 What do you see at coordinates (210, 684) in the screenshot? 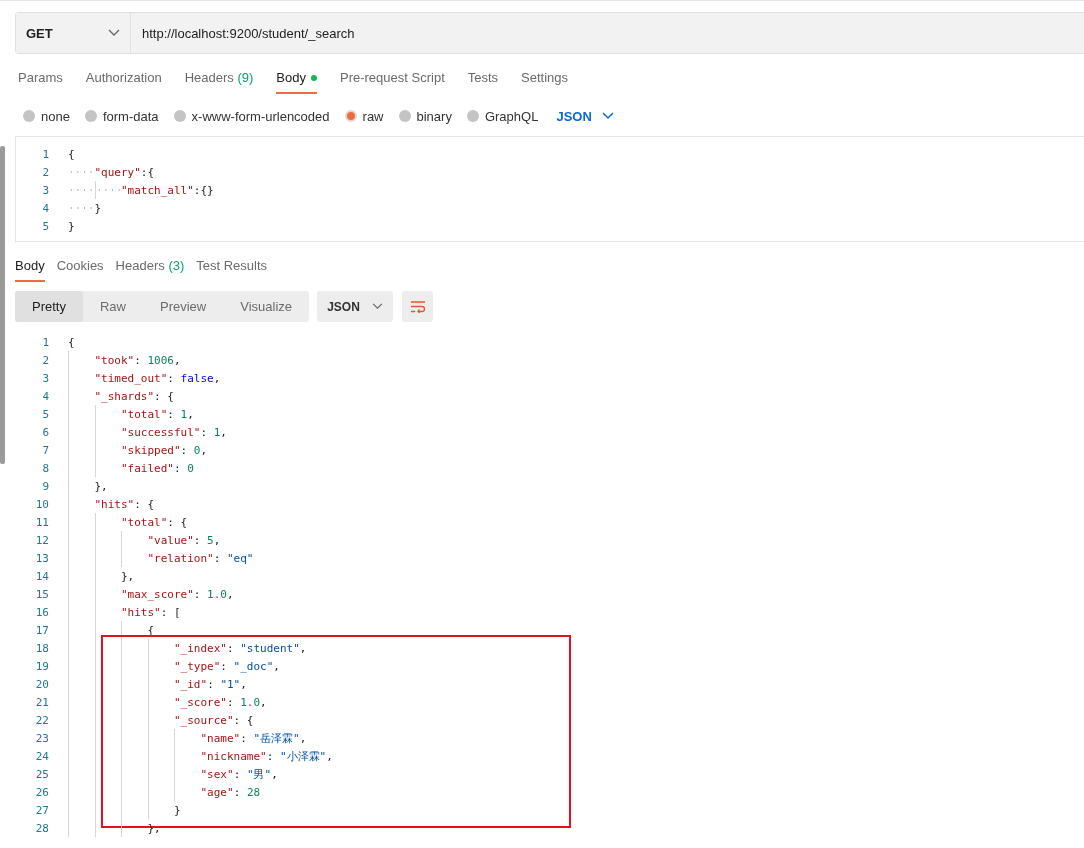
I see `code-line: "_id": "1",` at bounding box center [210, 684].